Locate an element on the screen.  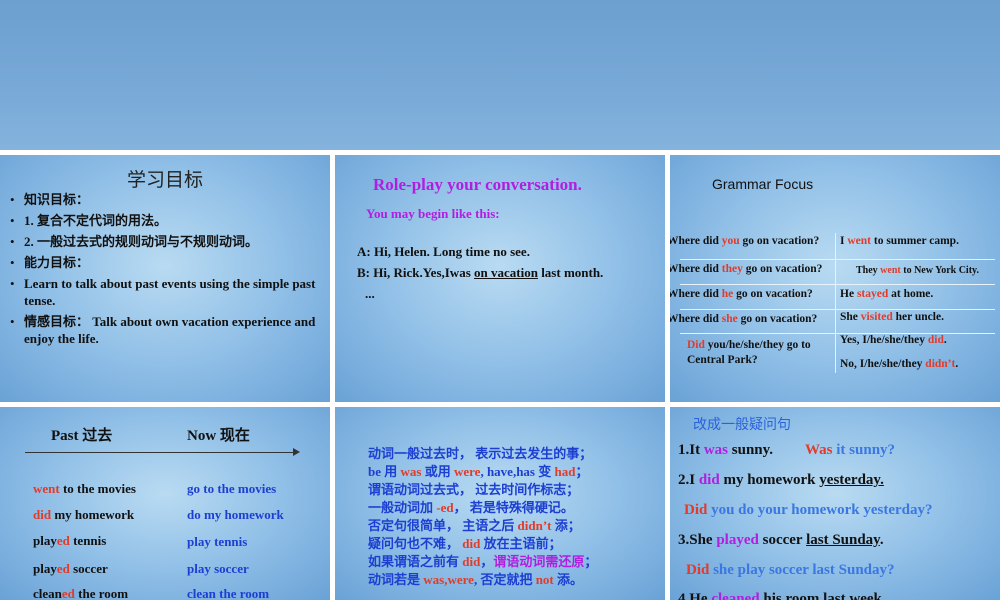
answer-row: I went to summer camp. is located at coordinates (899, 241).